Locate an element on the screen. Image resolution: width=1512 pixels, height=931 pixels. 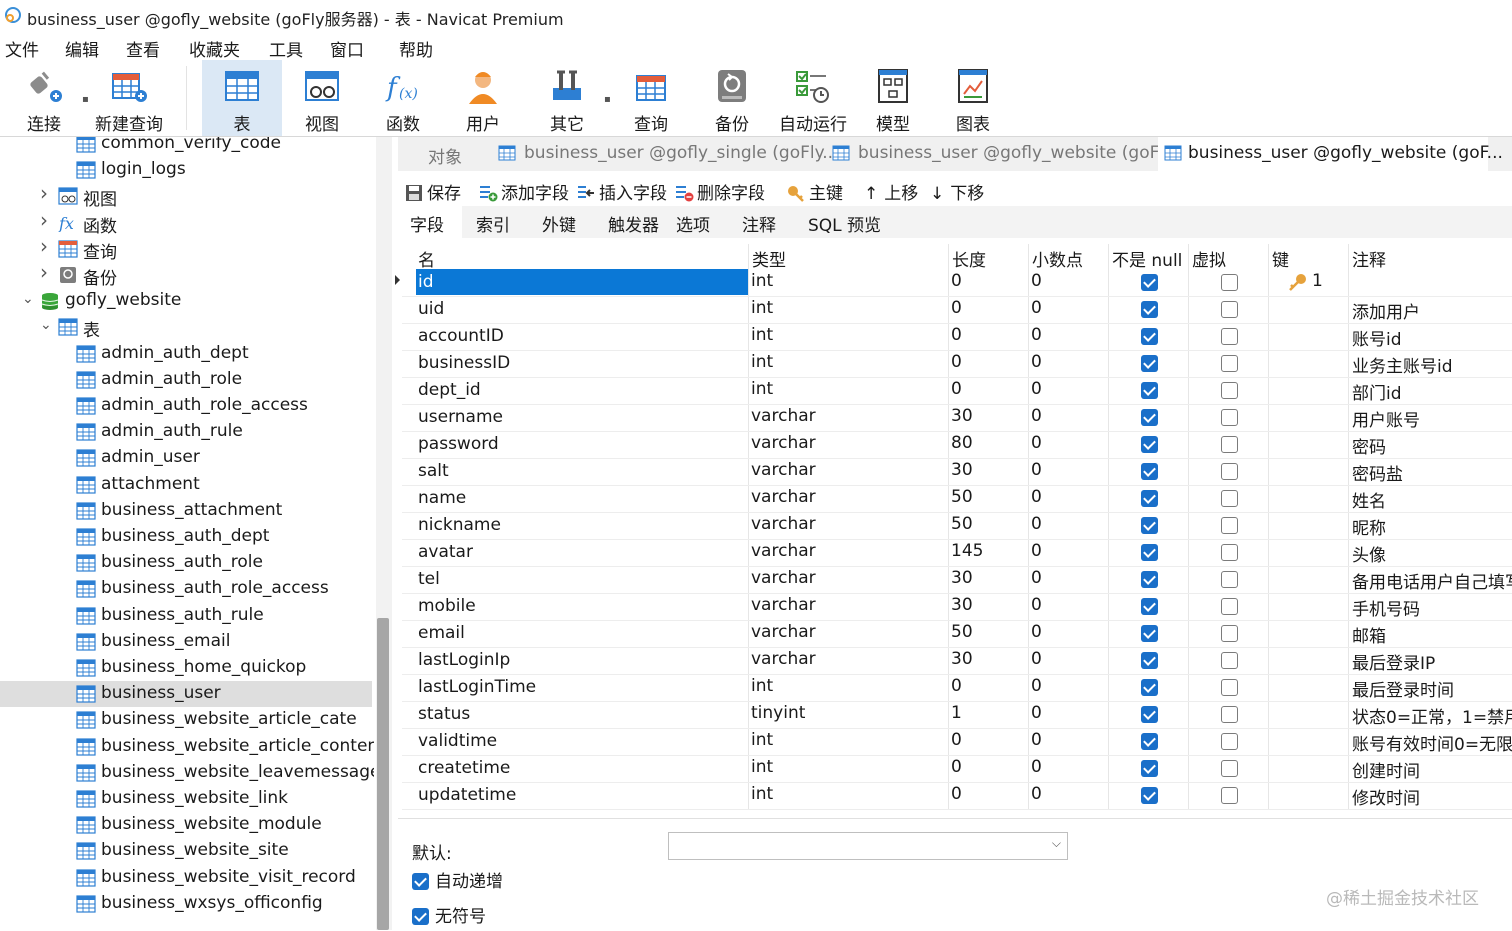
field-name-cell: email is located at coordinates (582, 633).